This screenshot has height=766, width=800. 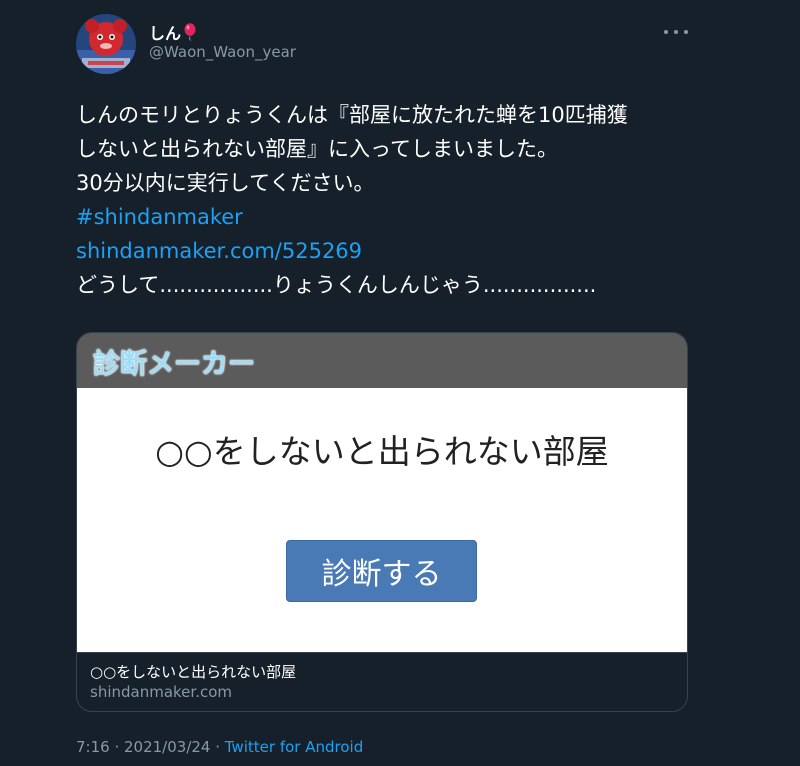 I want to click on hashtag-link: #shindanmaker, so click(x=159, y=217).